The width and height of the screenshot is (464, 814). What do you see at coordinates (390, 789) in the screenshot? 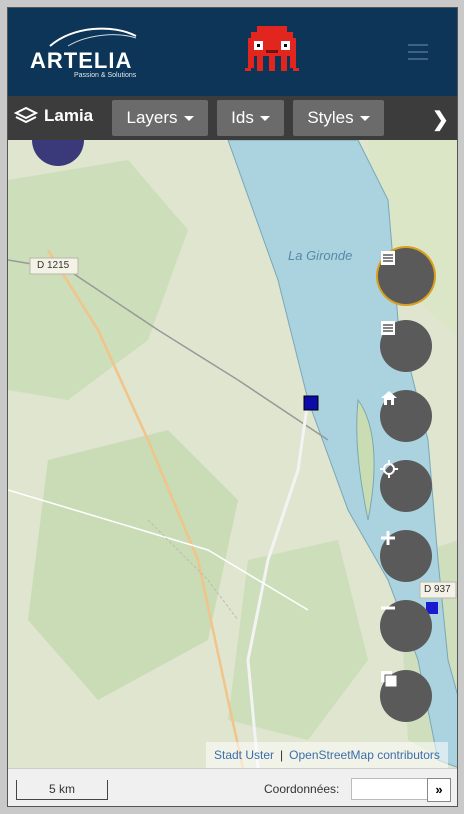
I see `coordinates-input` at bounding box center [390, 789].